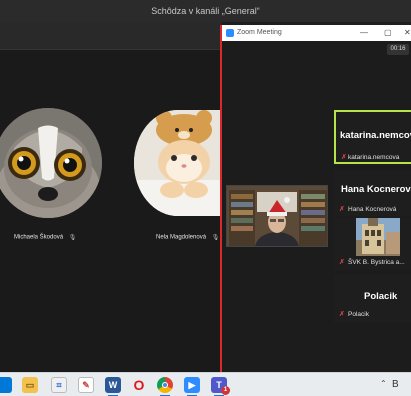 This screenshot has width=411, height=396. What do you see at coordinates (375, 135) in the screenshot?
I see `participant-display-name: katarina.nemcova` at bounding box center [375, 135].